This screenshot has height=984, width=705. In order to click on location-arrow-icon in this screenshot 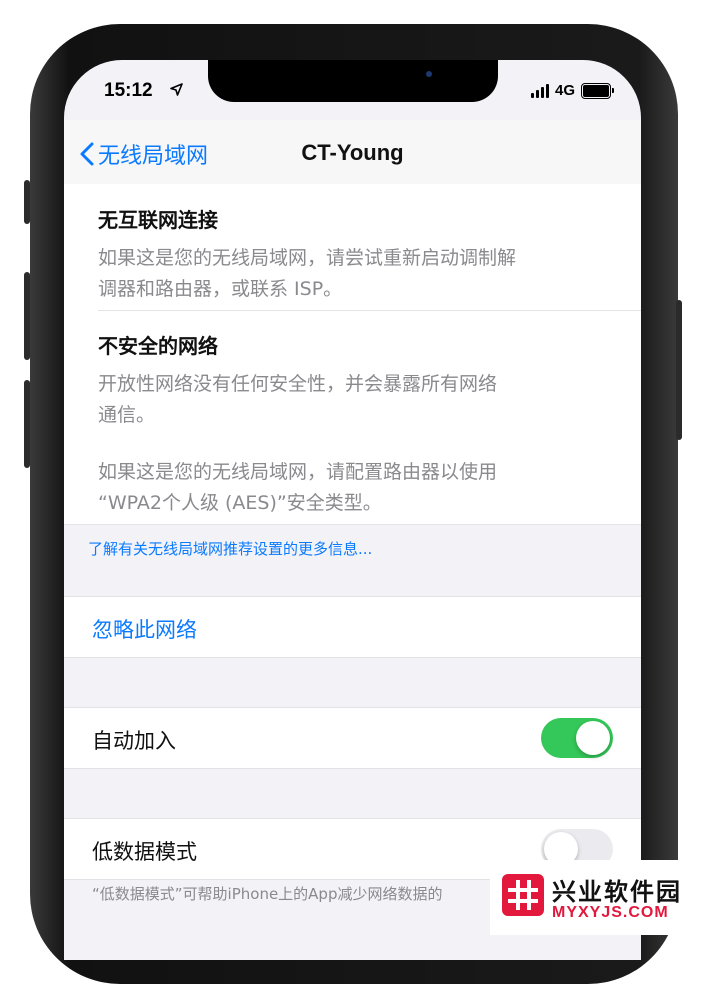, I will do `click(176, 89)`.